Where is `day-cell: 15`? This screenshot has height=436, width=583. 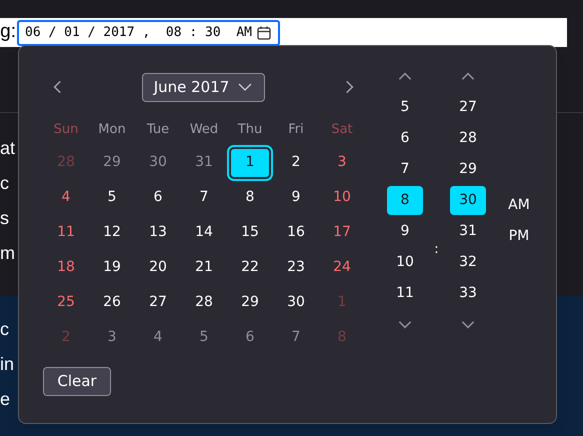 day-cell: 15 is located at coordinates (250, 232).